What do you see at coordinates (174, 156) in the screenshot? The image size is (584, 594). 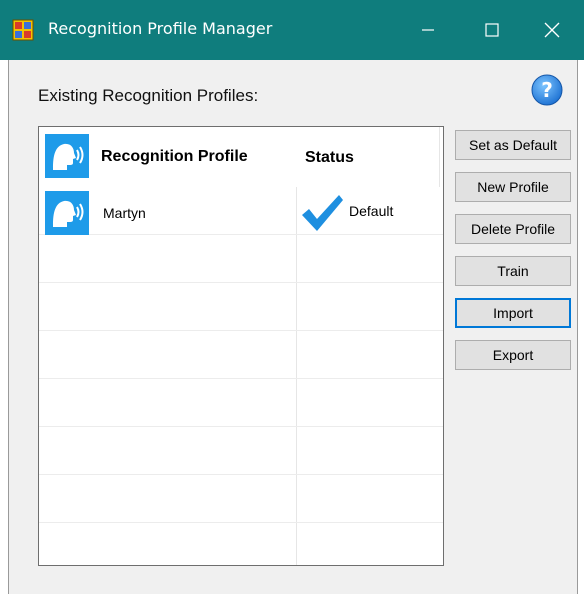 I see `column-header-profile-label: Recognition Profile` at bounding box center [174, 156].